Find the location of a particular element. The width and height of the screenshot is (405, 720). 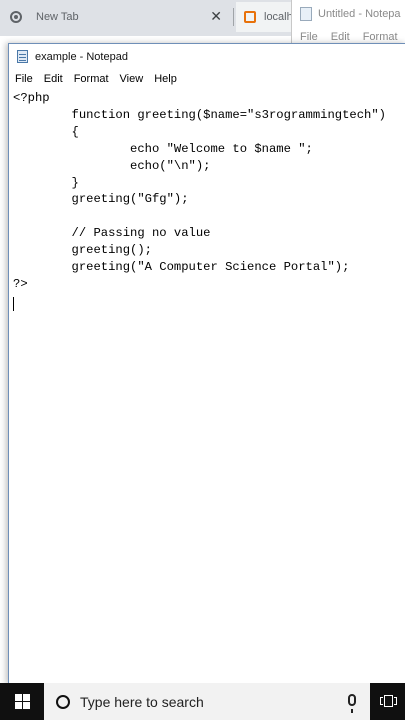

windows-logo-icon is located at coordinates (22, 701).